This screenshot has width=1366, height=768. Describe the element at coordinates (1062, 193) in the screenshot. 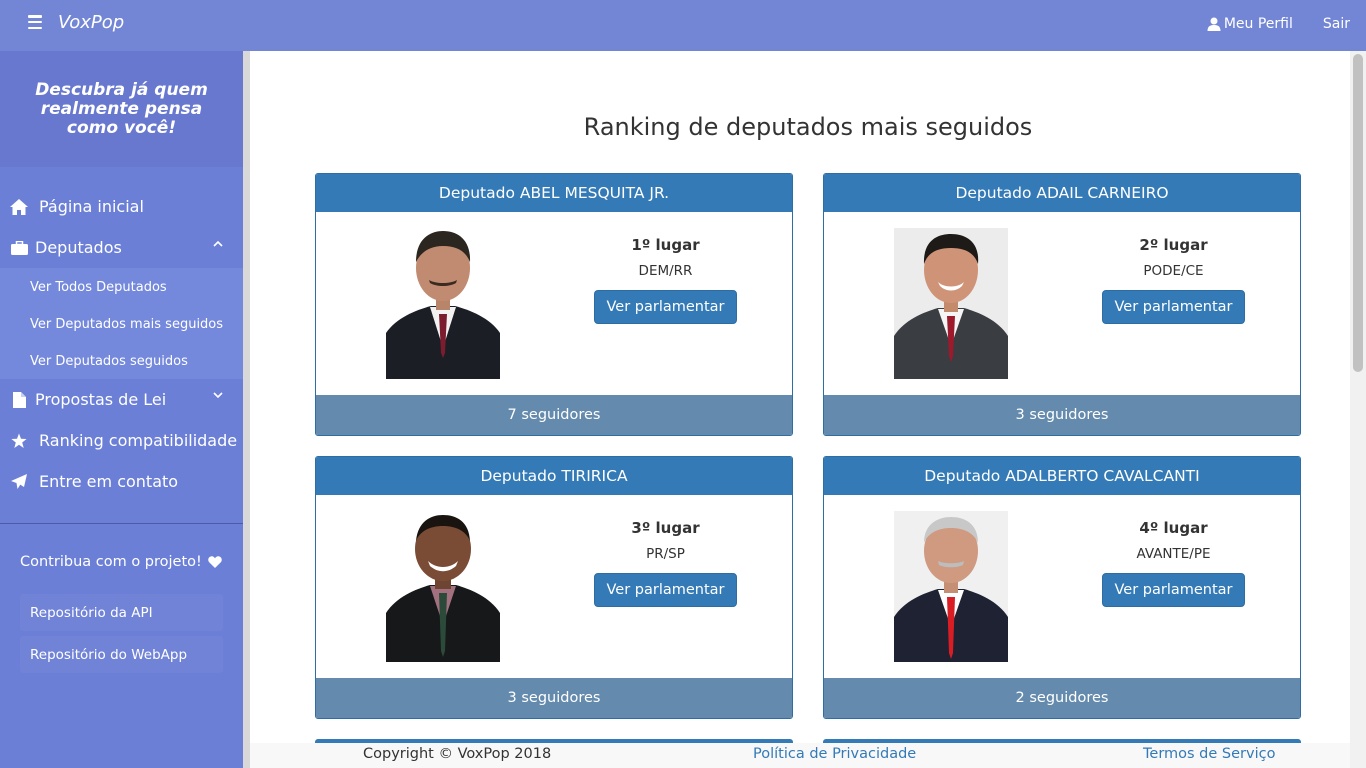

I see `deputy-name: Deputado ADAIL CARNEIRO` at that location.